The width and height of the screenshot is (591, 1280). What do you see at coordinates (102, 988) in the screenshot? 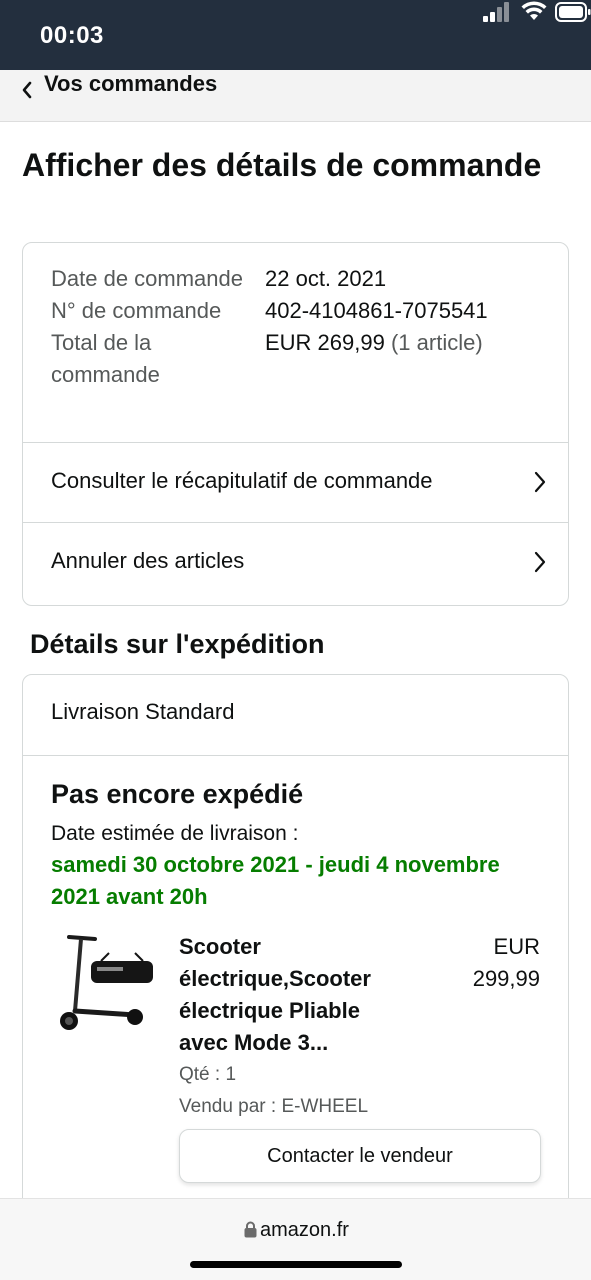
I see `product-image` at bounding box center [102, 988].